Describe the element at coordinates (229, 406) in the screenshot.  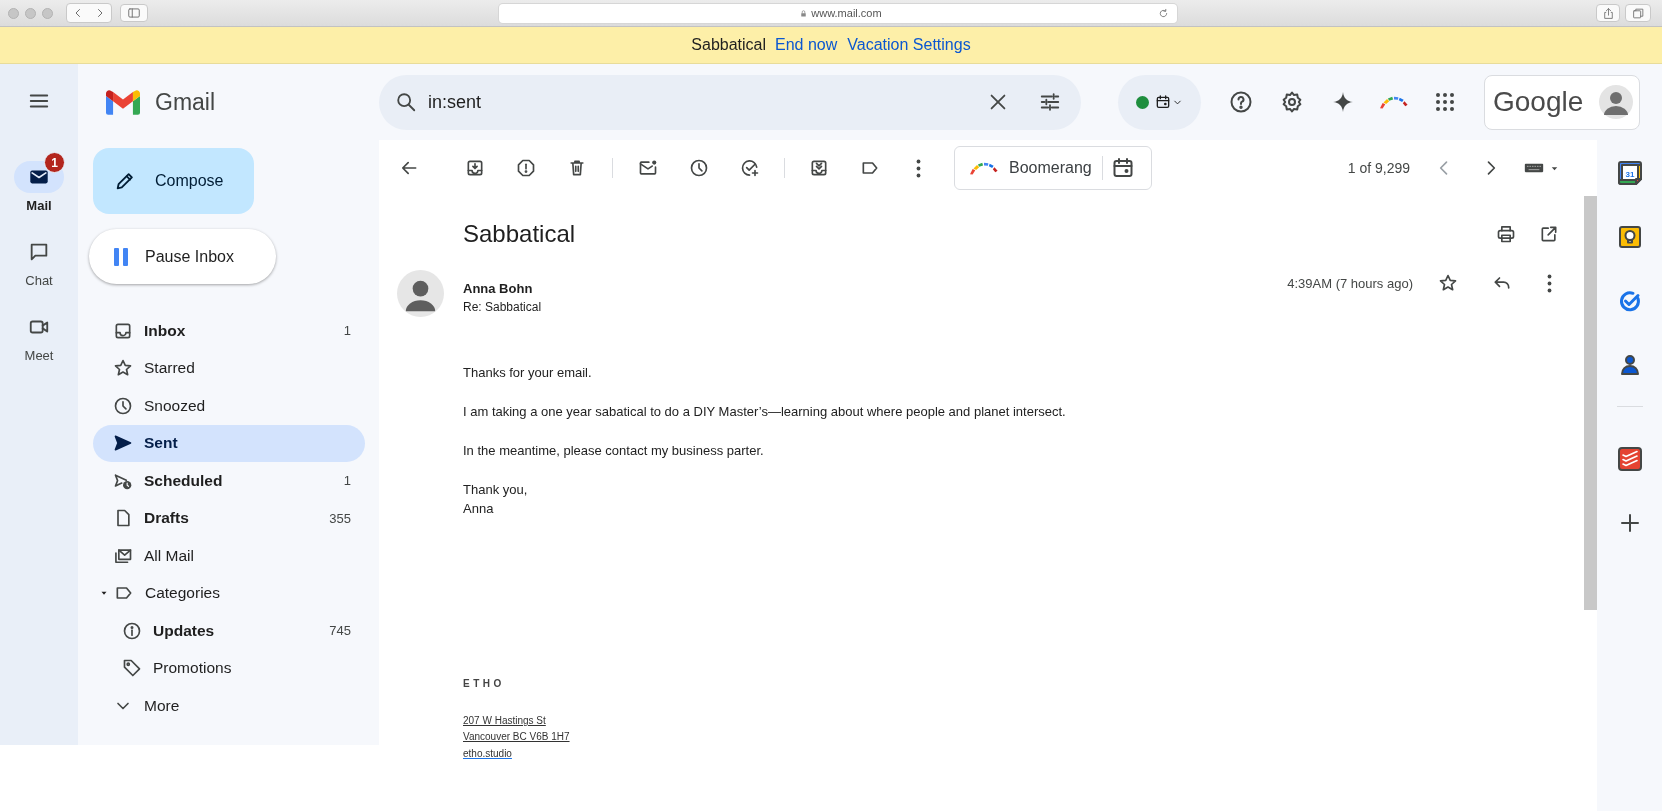
I see `nav-item: Snoozed` at that location.